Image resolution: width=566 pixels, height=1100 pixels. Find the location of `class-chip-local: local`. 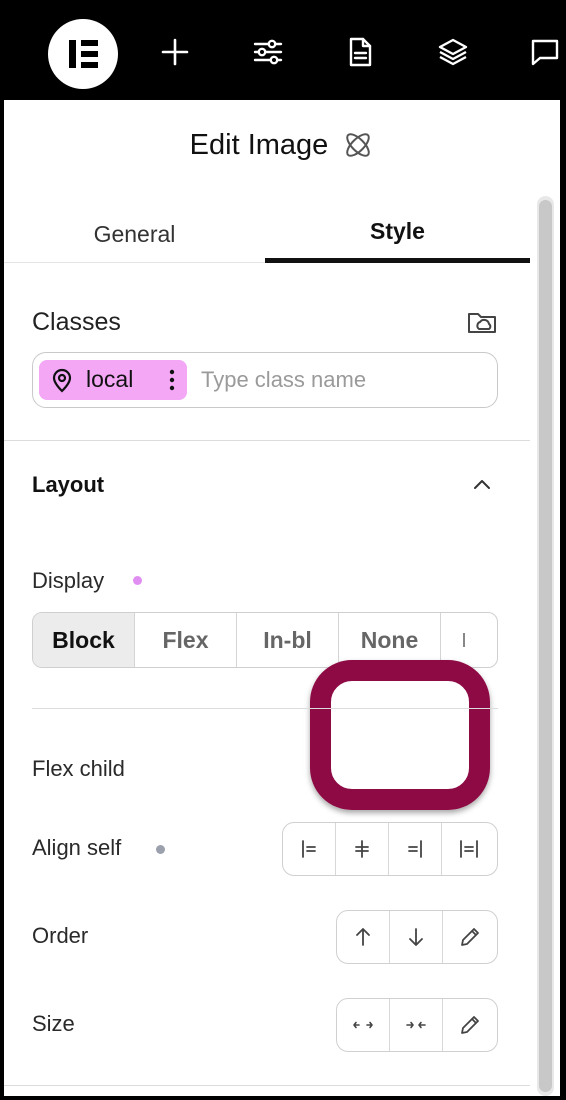

class-chip-local: local is located at coordinates (113, 380).